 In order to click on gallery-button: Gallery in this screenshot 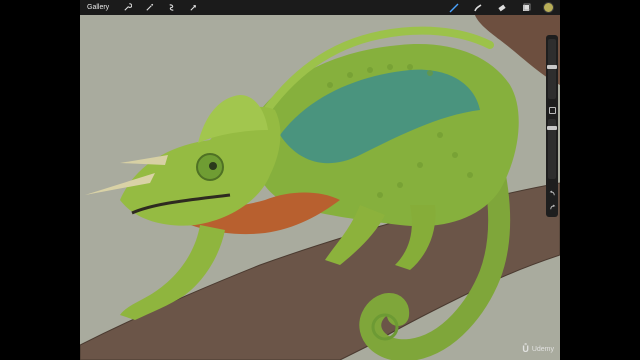, I will do `click(98, 7)`.